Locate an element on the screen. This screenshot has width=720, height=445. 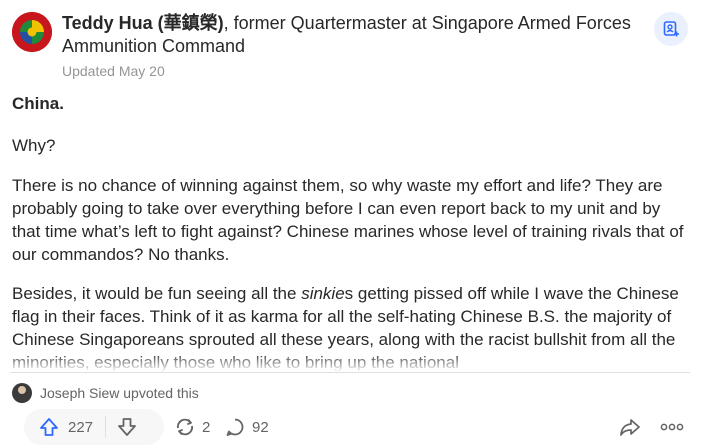
more-options-button is located at coordinates (672, 427).